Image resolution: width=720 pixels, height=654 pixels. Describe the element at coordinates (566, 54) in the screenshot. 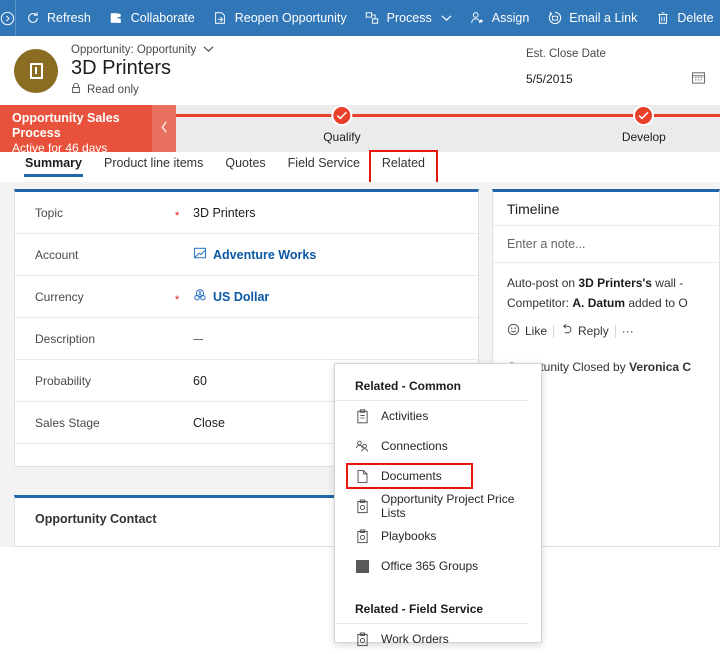

I see `est-close-date-label: Est. Close Date` at that location.